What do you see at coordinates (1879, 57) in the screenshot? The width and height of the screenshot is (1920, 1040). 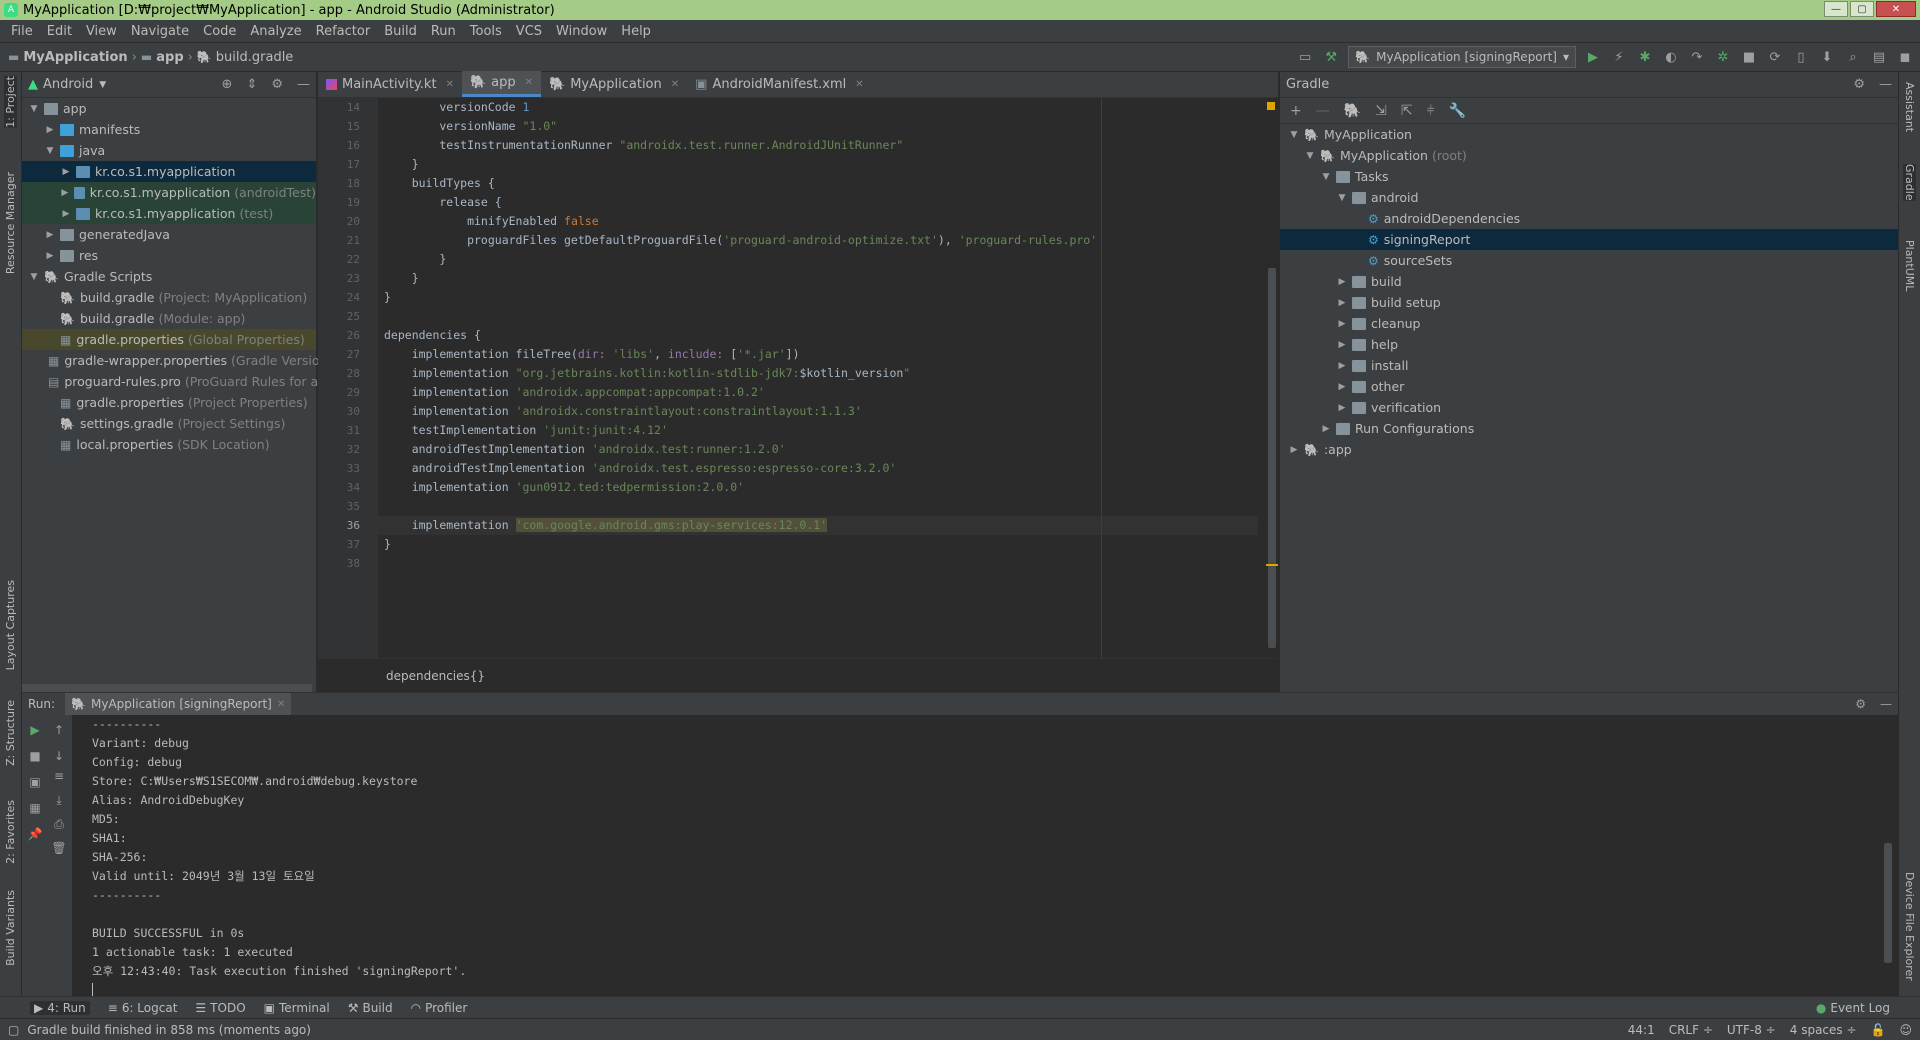 I see `project-structure-icon: ▤` at bounding box center [1879, 57].